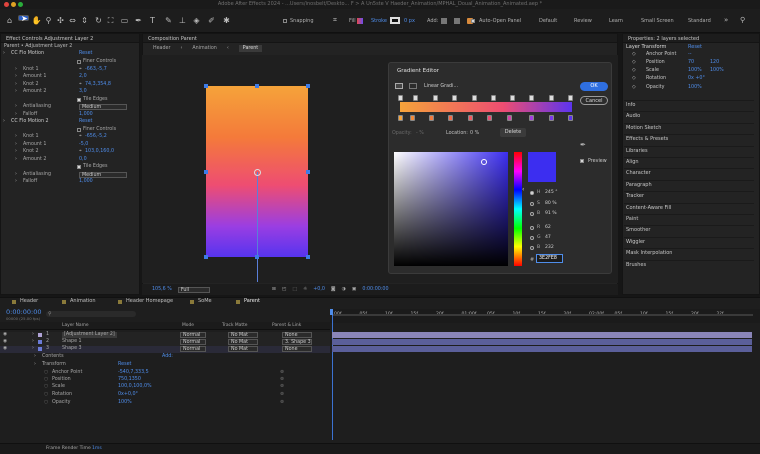 This screenshot has height=454, width=760. Describe the element at coordinates (23, 19) in the screenshot. I see `selection-tool-icon: ➤` at that location.